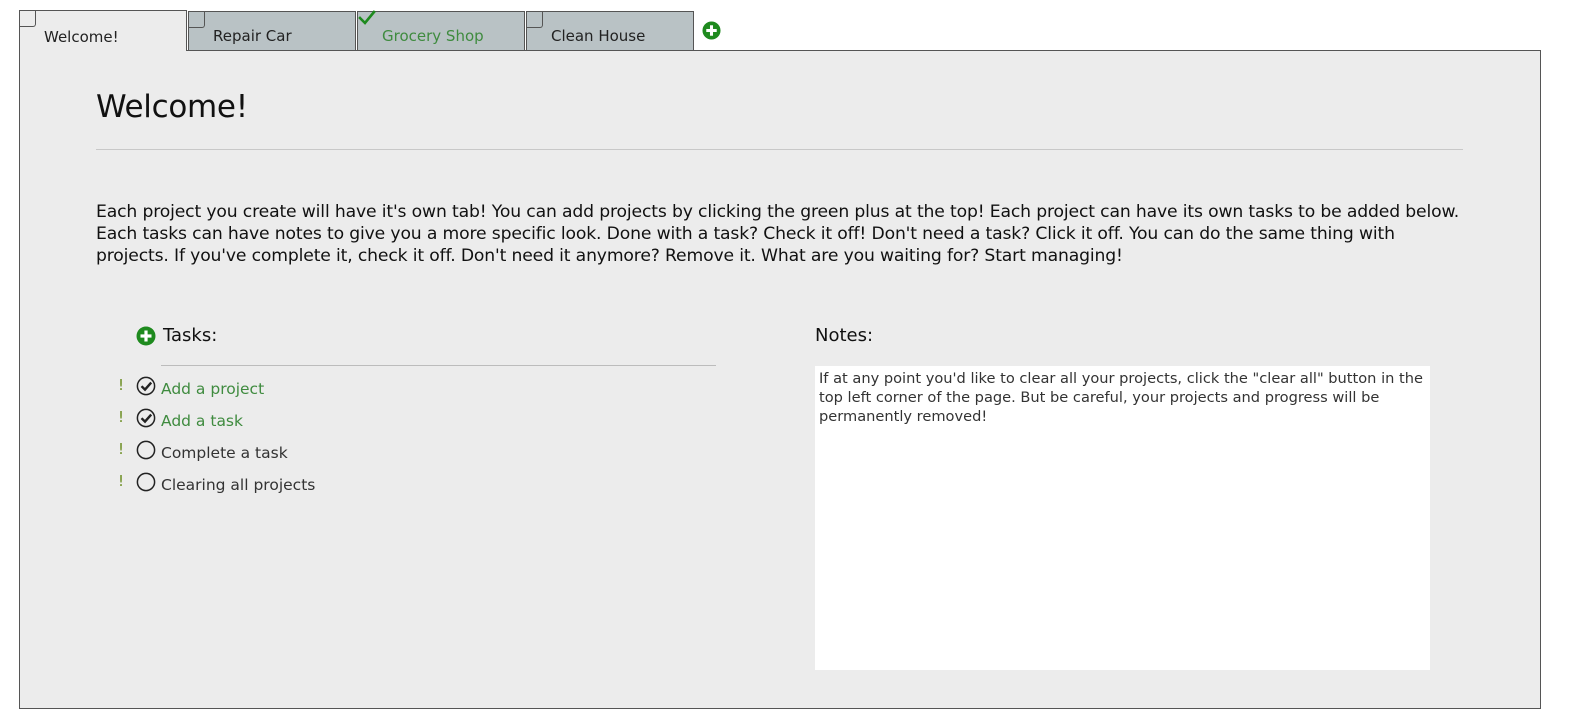  I want to click on tab-label: Clean House, so click(598, 36).